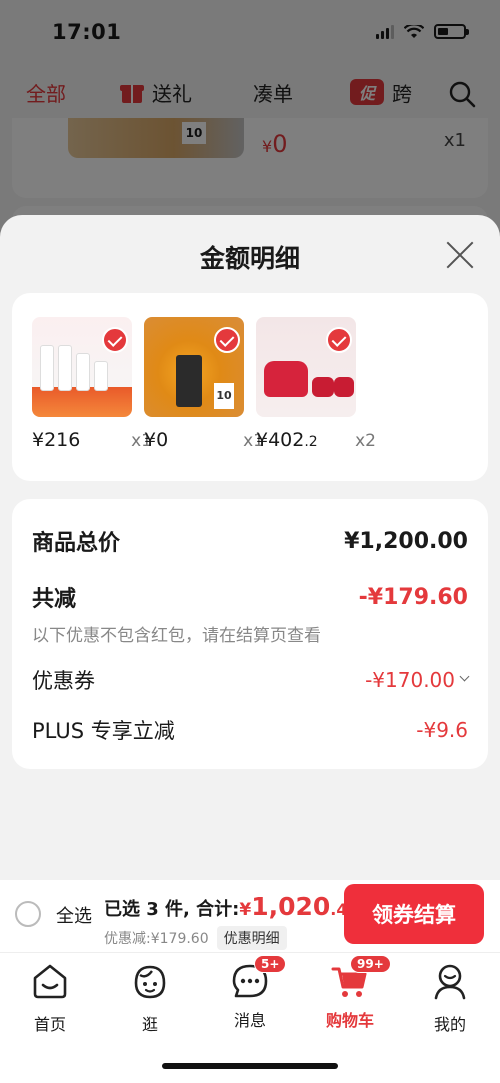  Describe the element at coordinates (103, 731) in the screenshot. I see `plus-discount-label: PLUS 专享立减` at that location.